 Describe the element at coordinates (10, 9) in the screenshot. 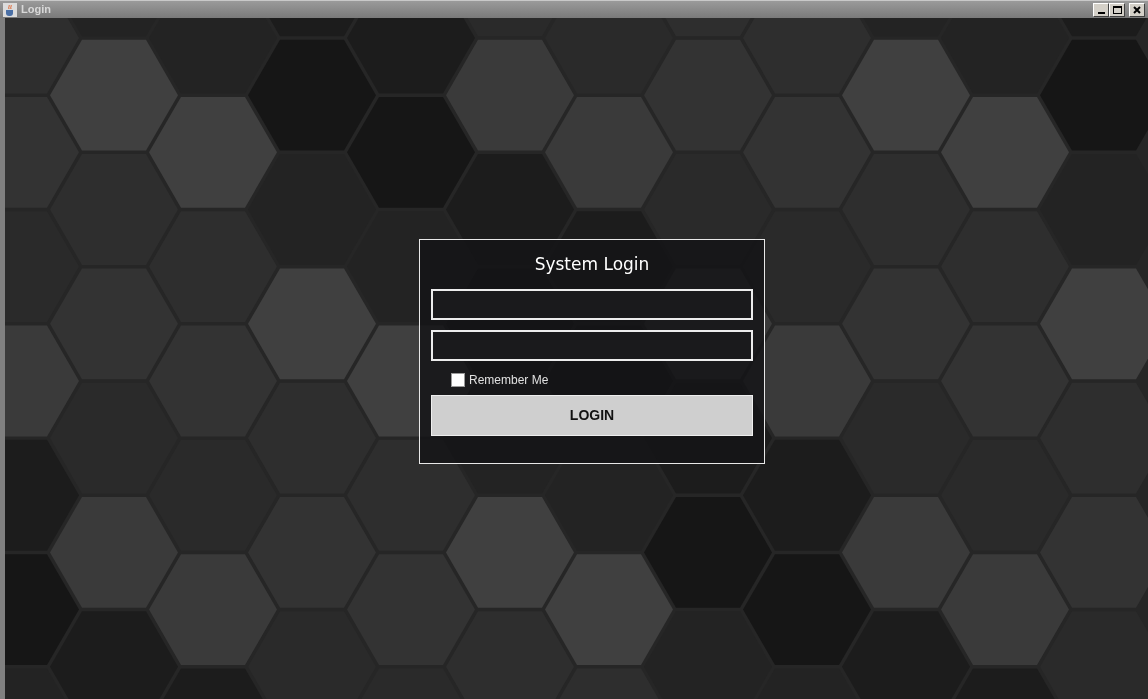

I see `java-cup-icon` at that location.